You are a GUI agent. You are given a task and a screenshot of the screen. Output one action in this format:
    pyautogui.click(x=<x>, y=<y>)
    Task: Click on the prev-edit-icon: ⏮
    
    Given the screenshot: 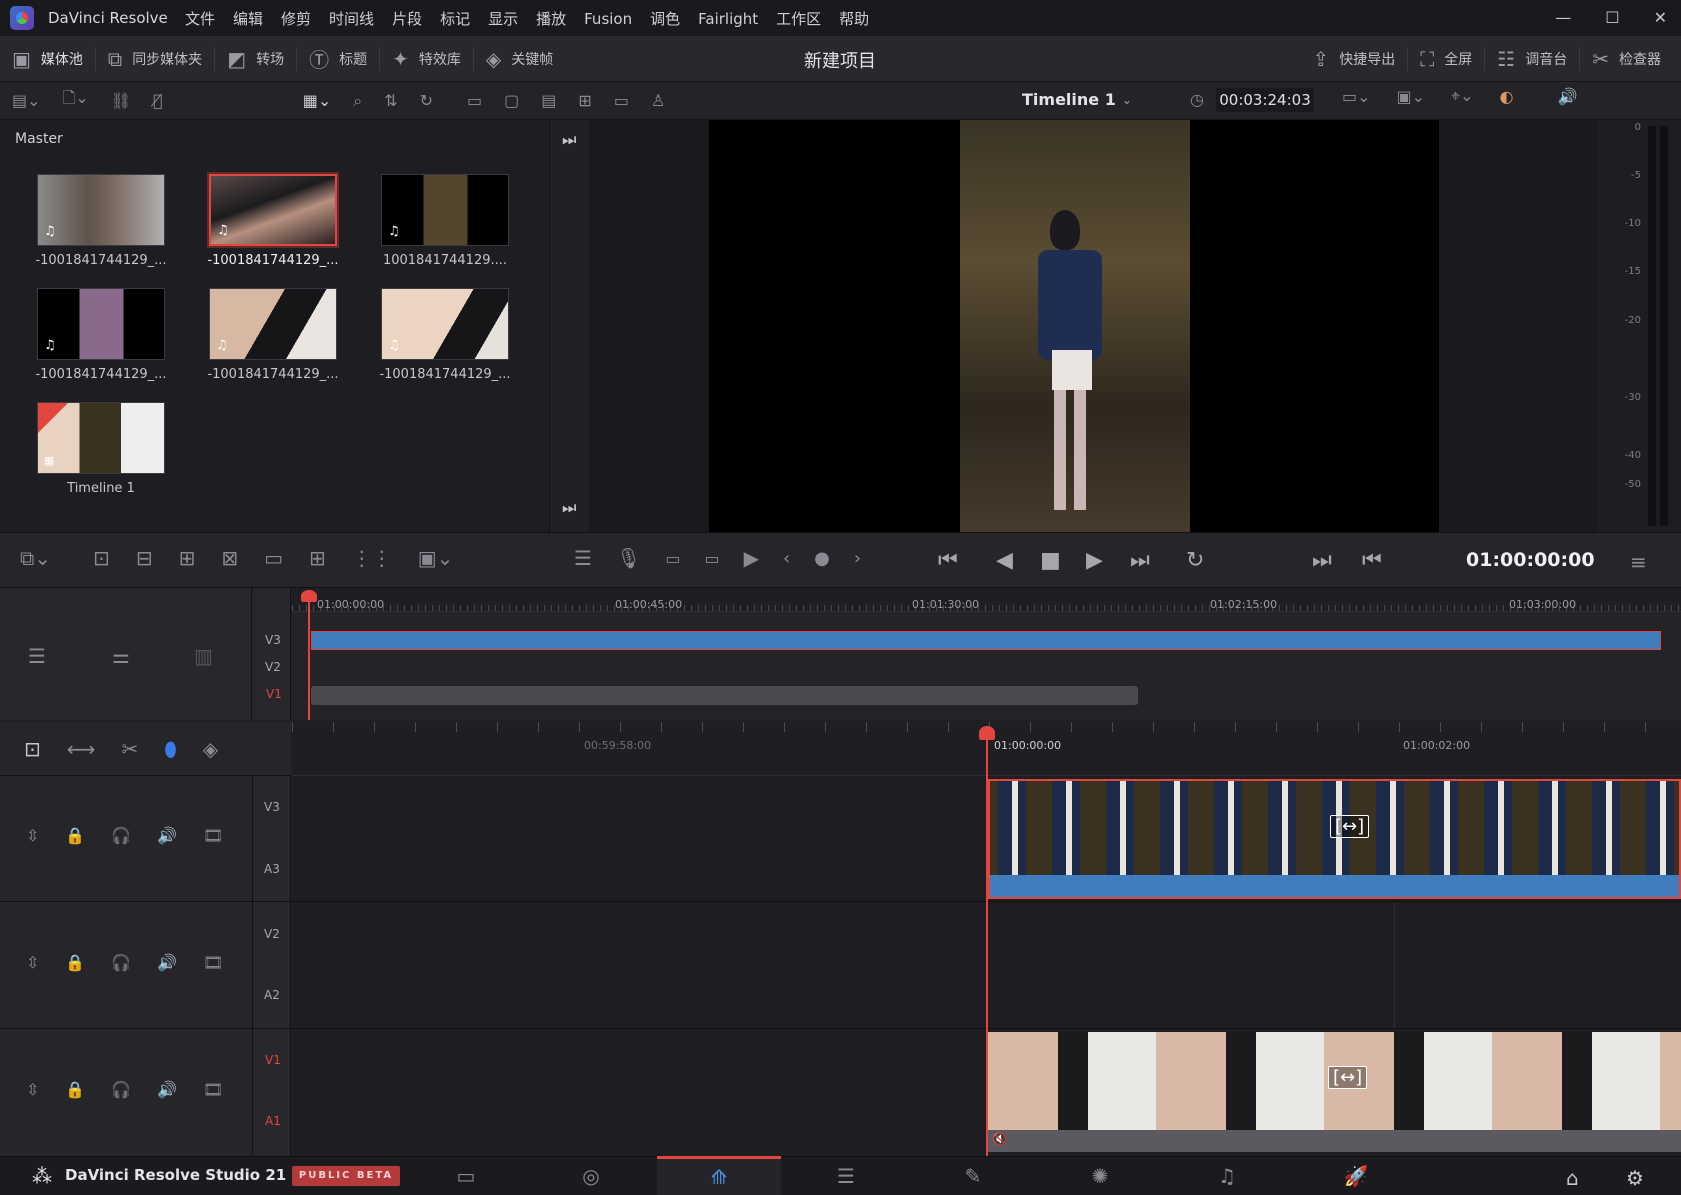 What is the action you would take?
    pyautogui.click(x=1372, y=560)
    